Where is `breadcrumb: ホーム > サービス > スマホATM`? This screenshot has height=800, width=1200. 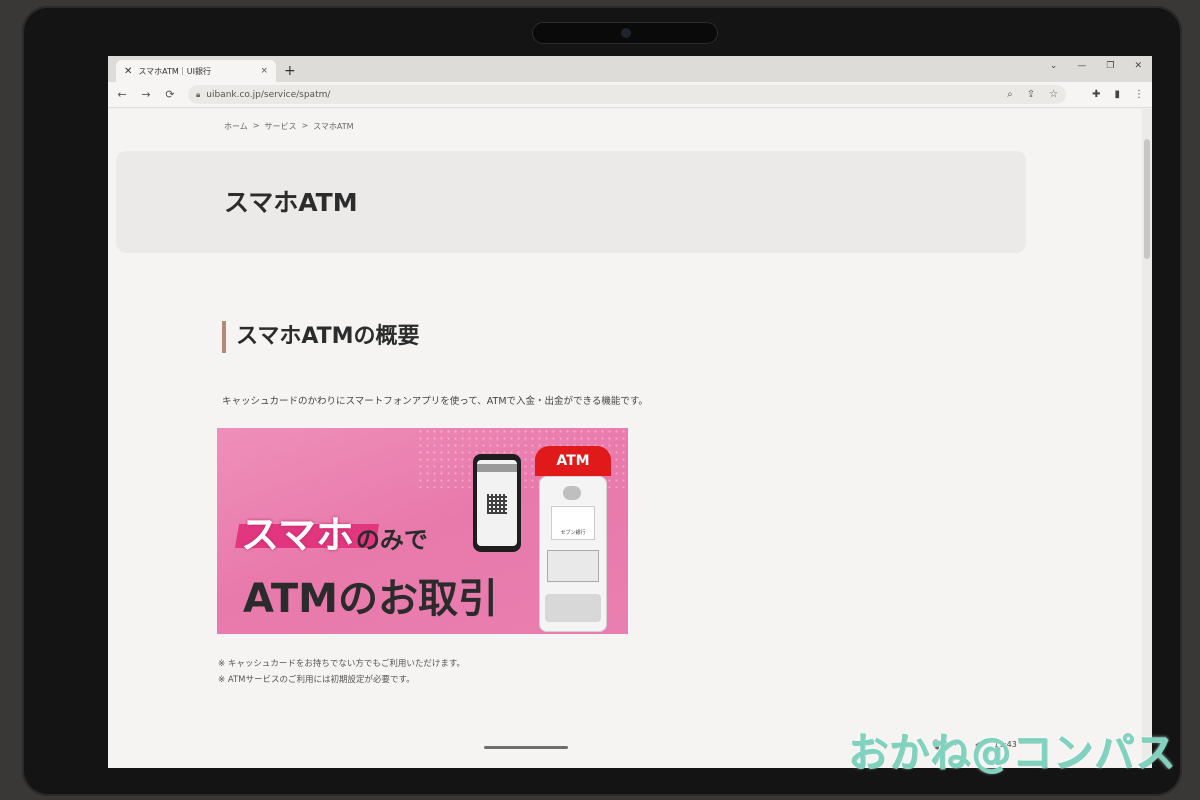
breadcrumb: ホーム > サービス > スマホATM is located at coordinates (289, 126).